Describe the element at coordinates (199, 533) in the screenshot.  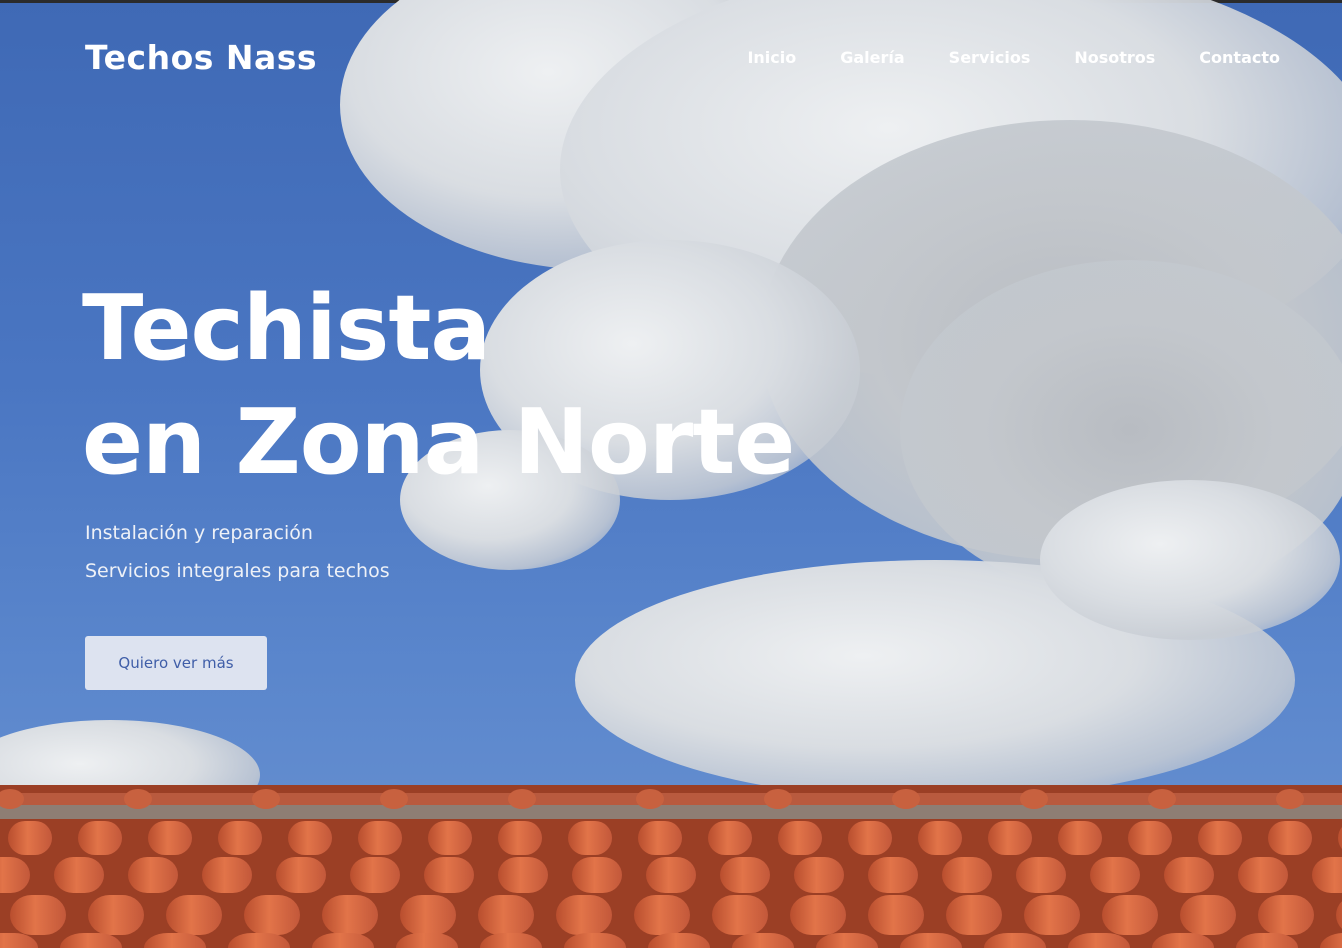
I see `hero-subtitle-line1: Instalación y reparación` at that location.